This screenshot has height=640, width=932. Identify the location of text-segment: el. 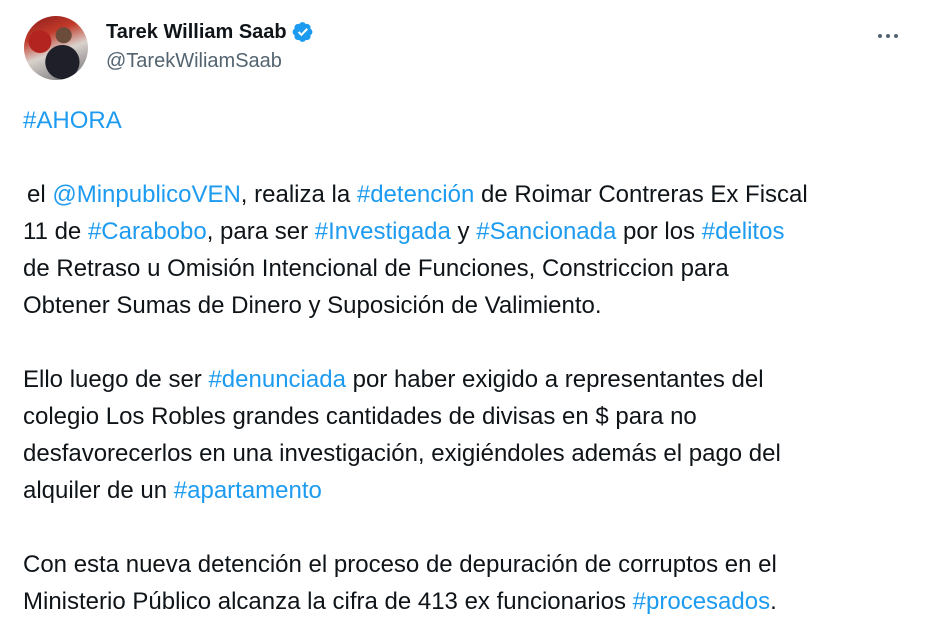
(40, 194).